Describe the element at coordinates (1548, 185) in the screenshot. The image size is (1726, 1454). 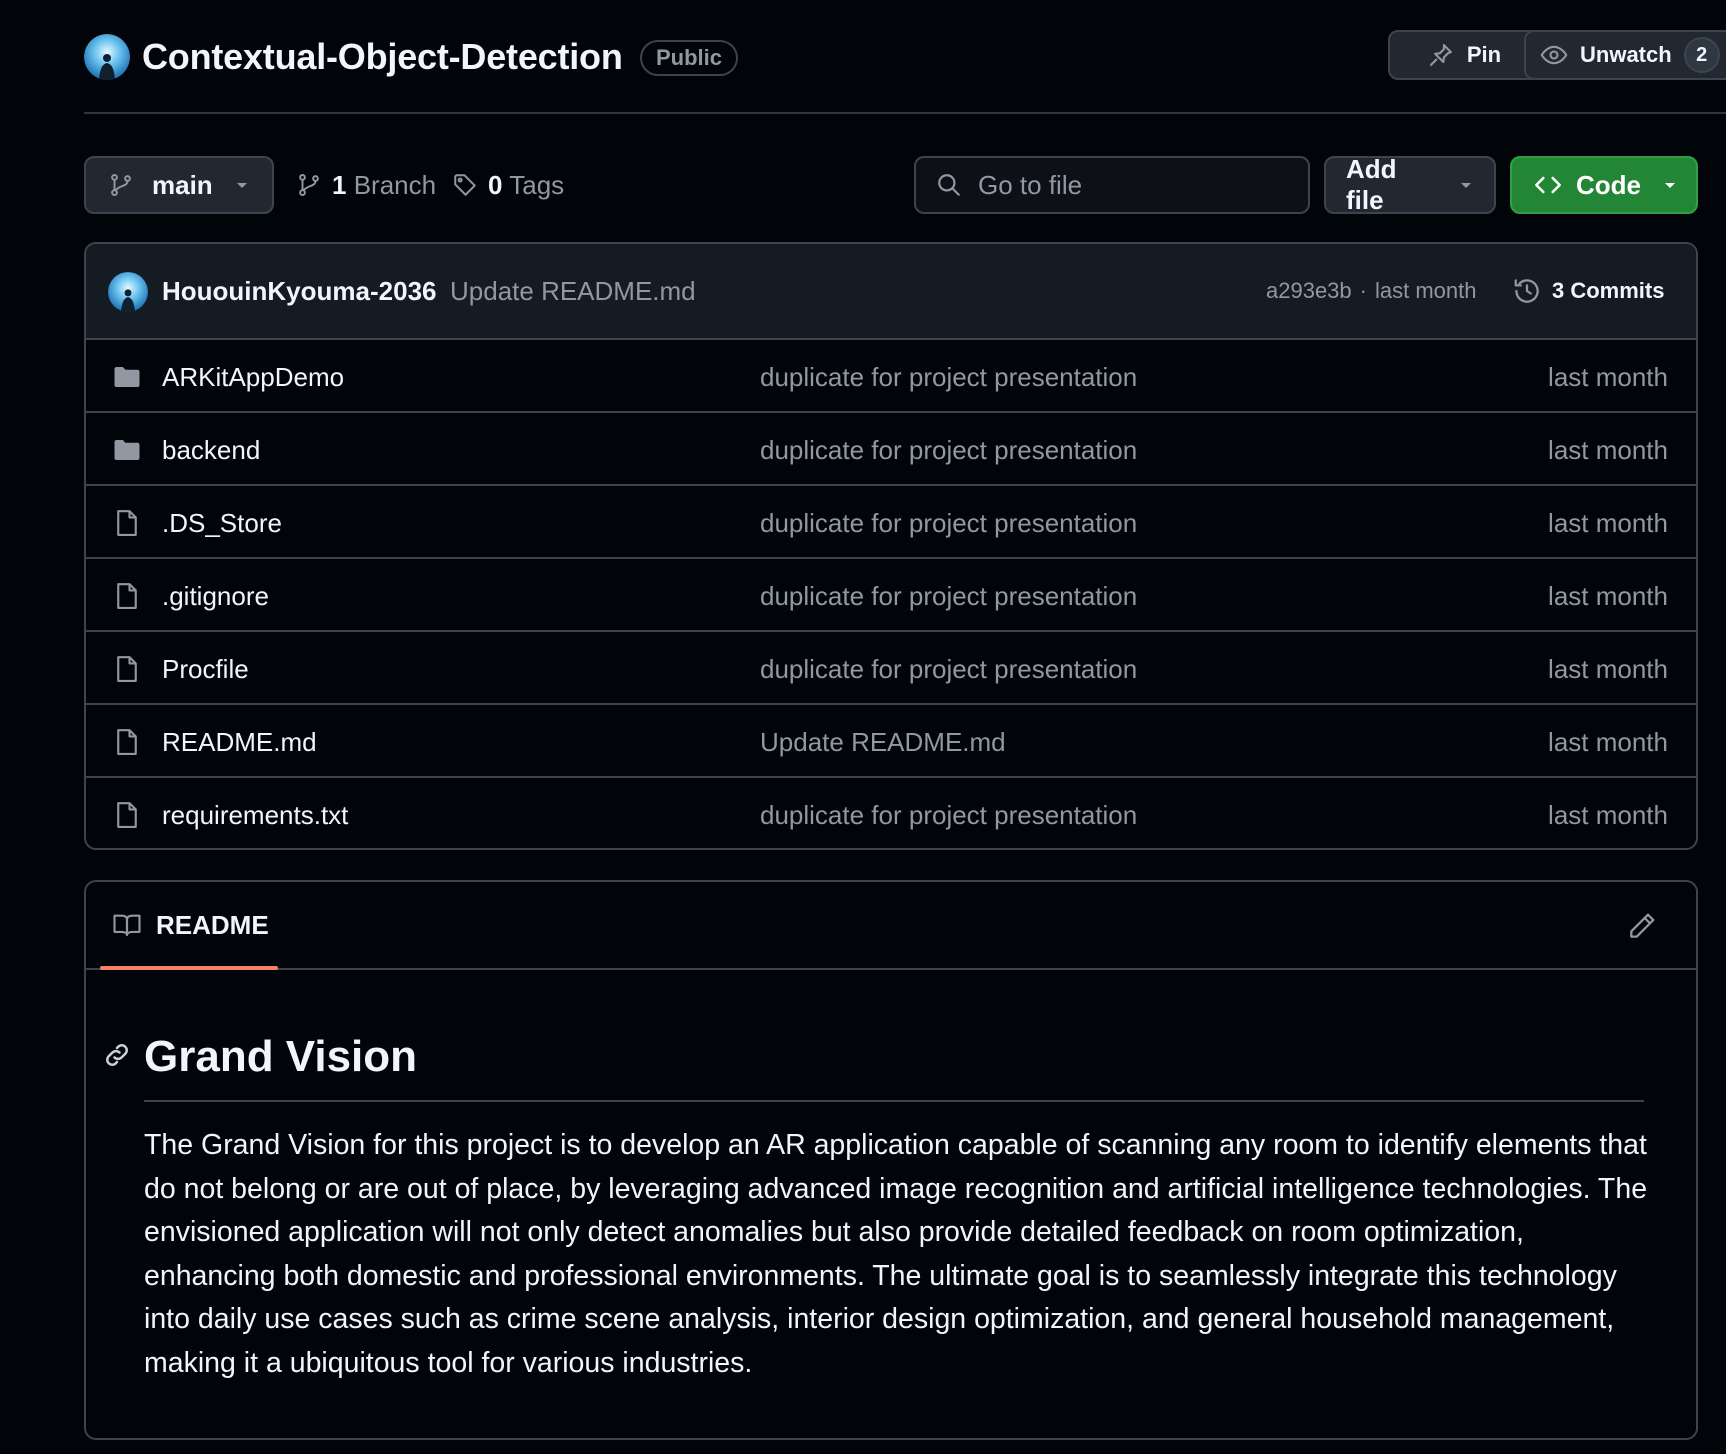
I see `code-icon` at that location.